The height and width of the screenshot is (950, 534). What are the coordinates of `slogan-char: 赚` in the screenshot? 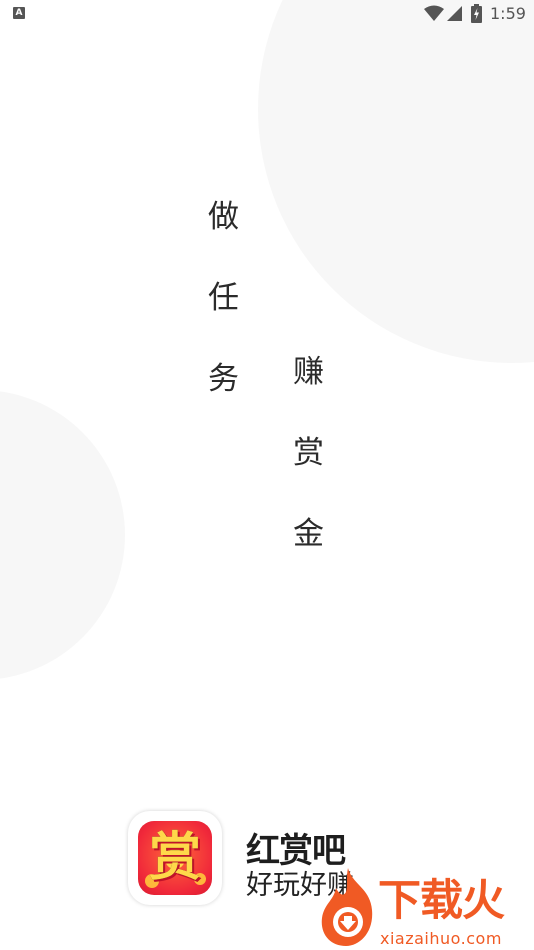 It's located at (308, 372).